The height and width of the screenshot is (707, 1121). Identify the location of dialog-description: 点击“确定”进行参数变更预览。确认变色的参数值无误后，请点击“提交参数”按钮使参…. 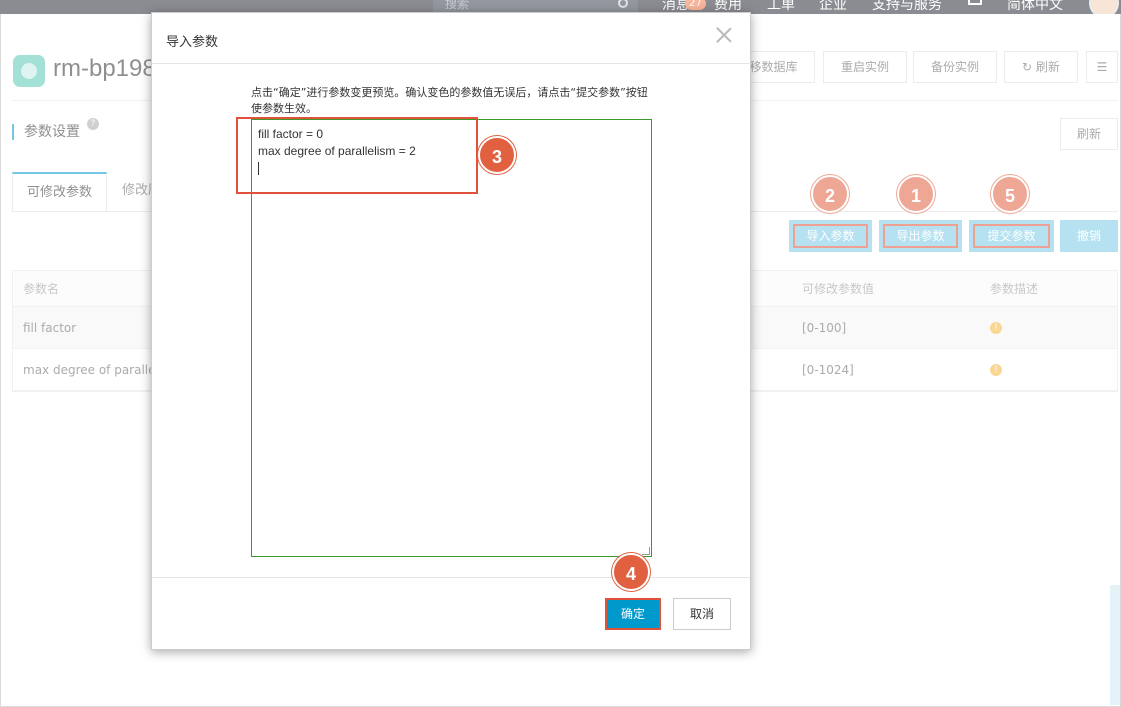
(449, 100).